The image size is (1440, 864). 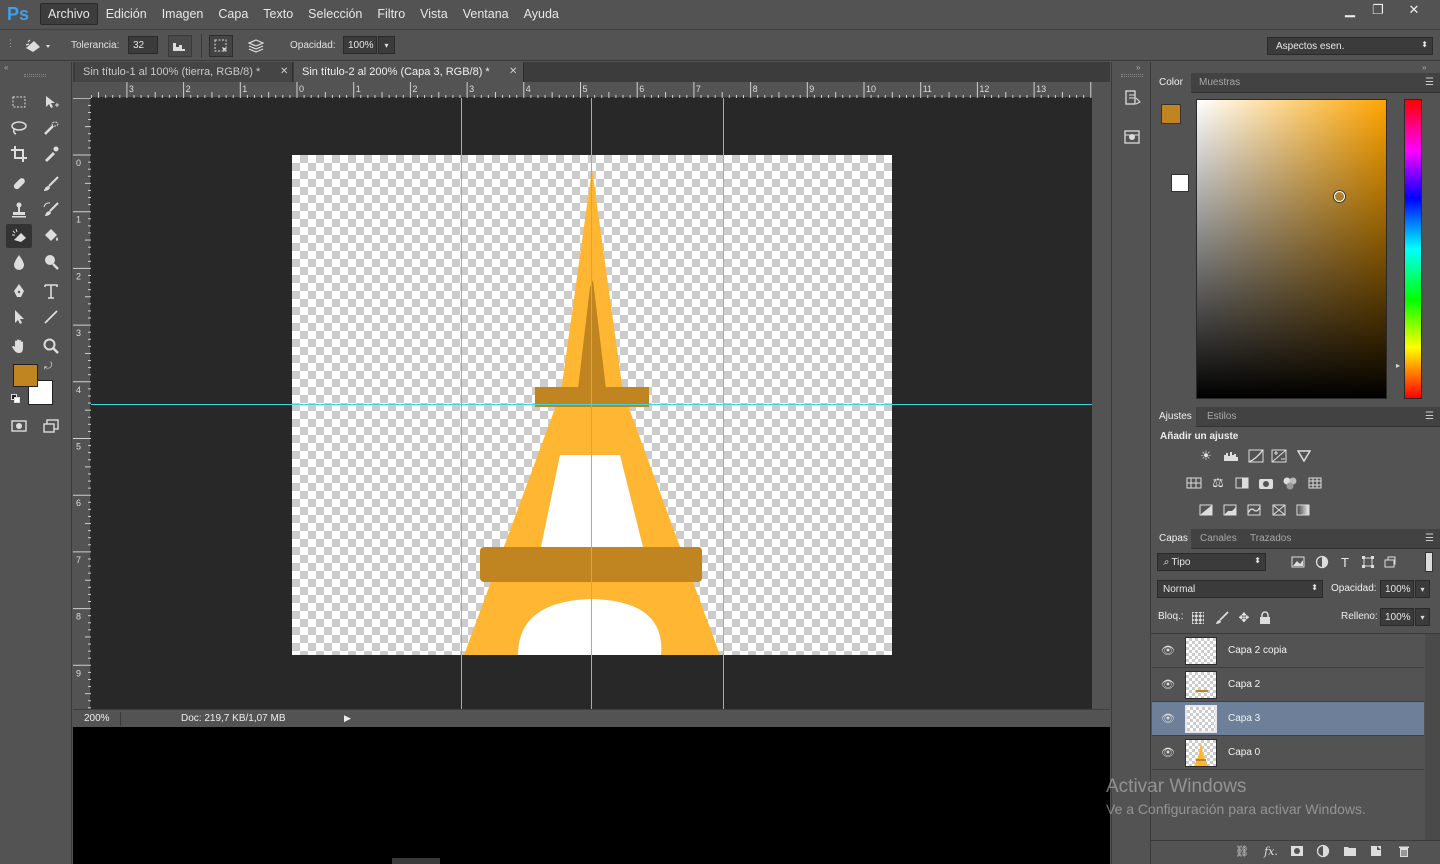 I want to click on color-lookup-icon, so click(x=1315, y=483).